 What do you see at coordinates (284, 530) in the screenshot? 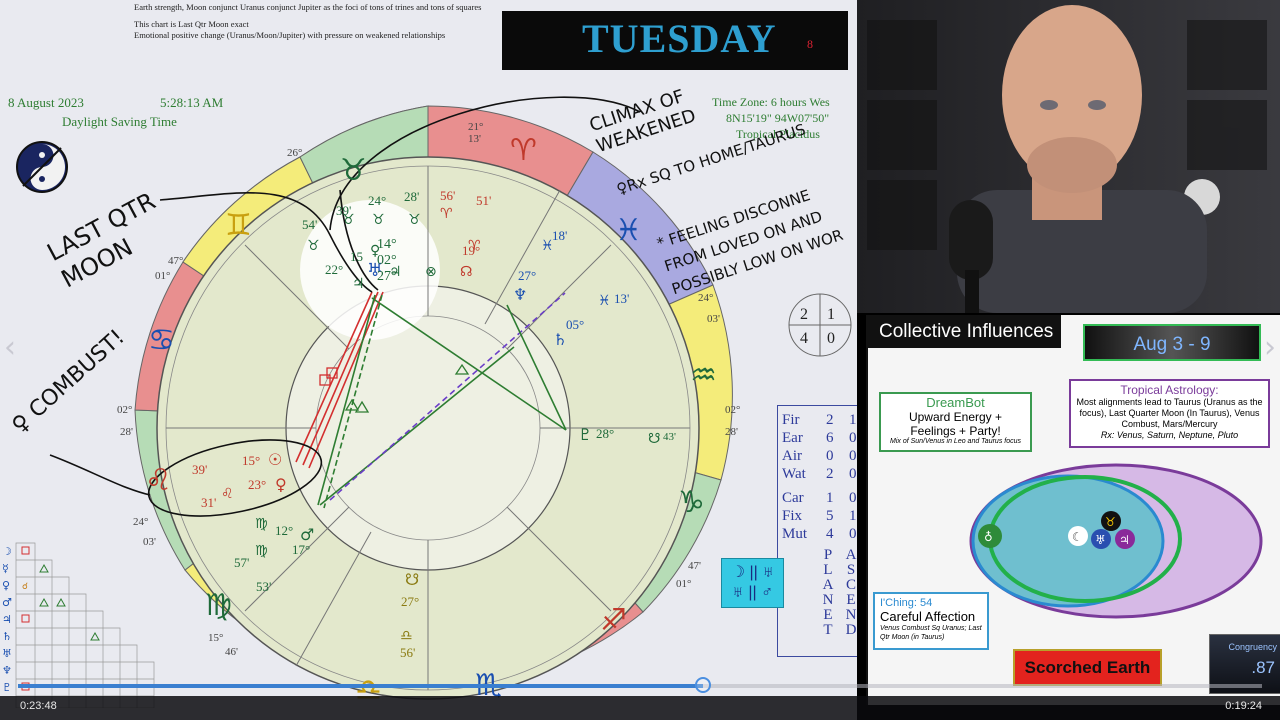
I see `planet-label: 12°` at bounding box center [284, 530].